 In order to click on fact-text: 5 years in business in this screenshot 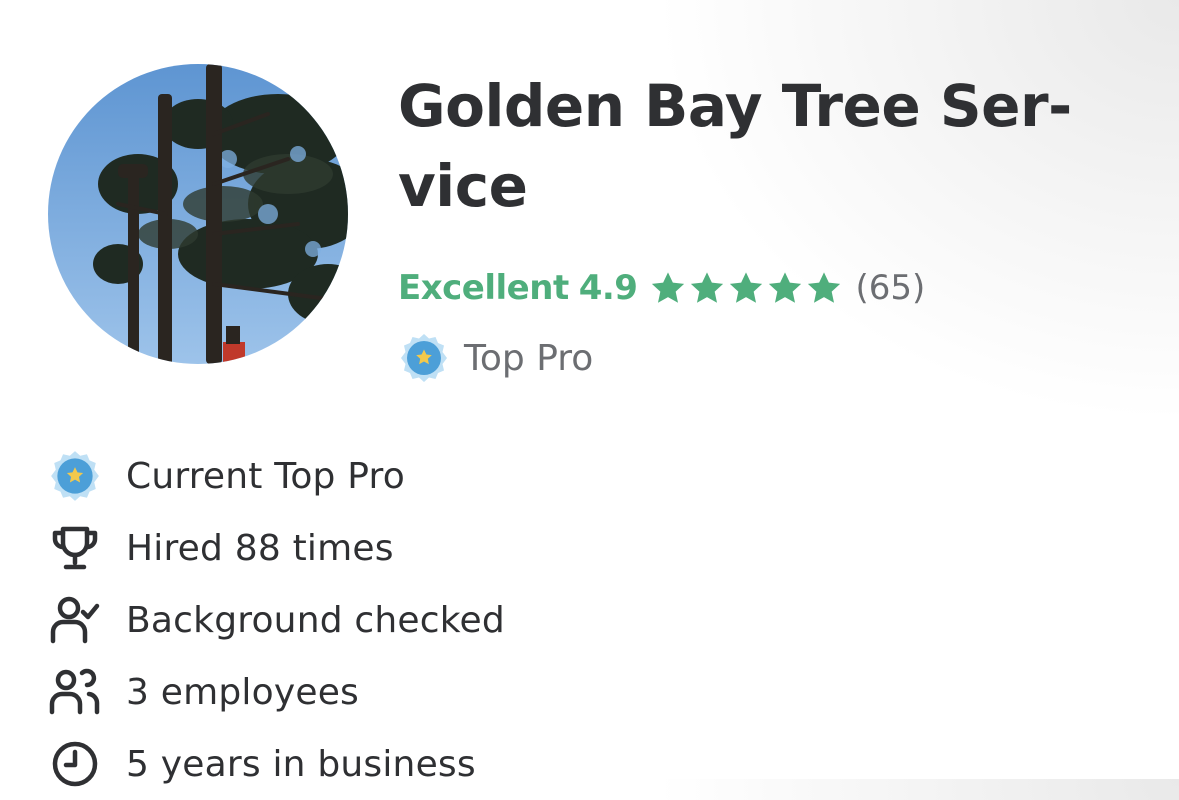, I will do `click(301, 764)`.